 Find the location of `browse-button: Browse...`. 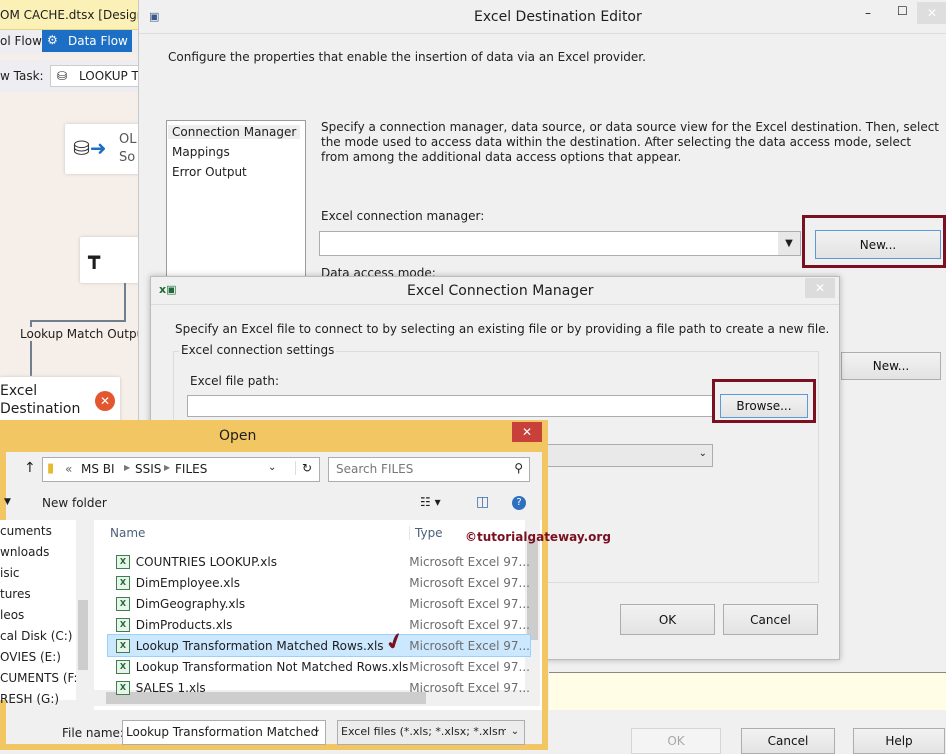

browse-button: Browse... is located at coordinates (764, 406).